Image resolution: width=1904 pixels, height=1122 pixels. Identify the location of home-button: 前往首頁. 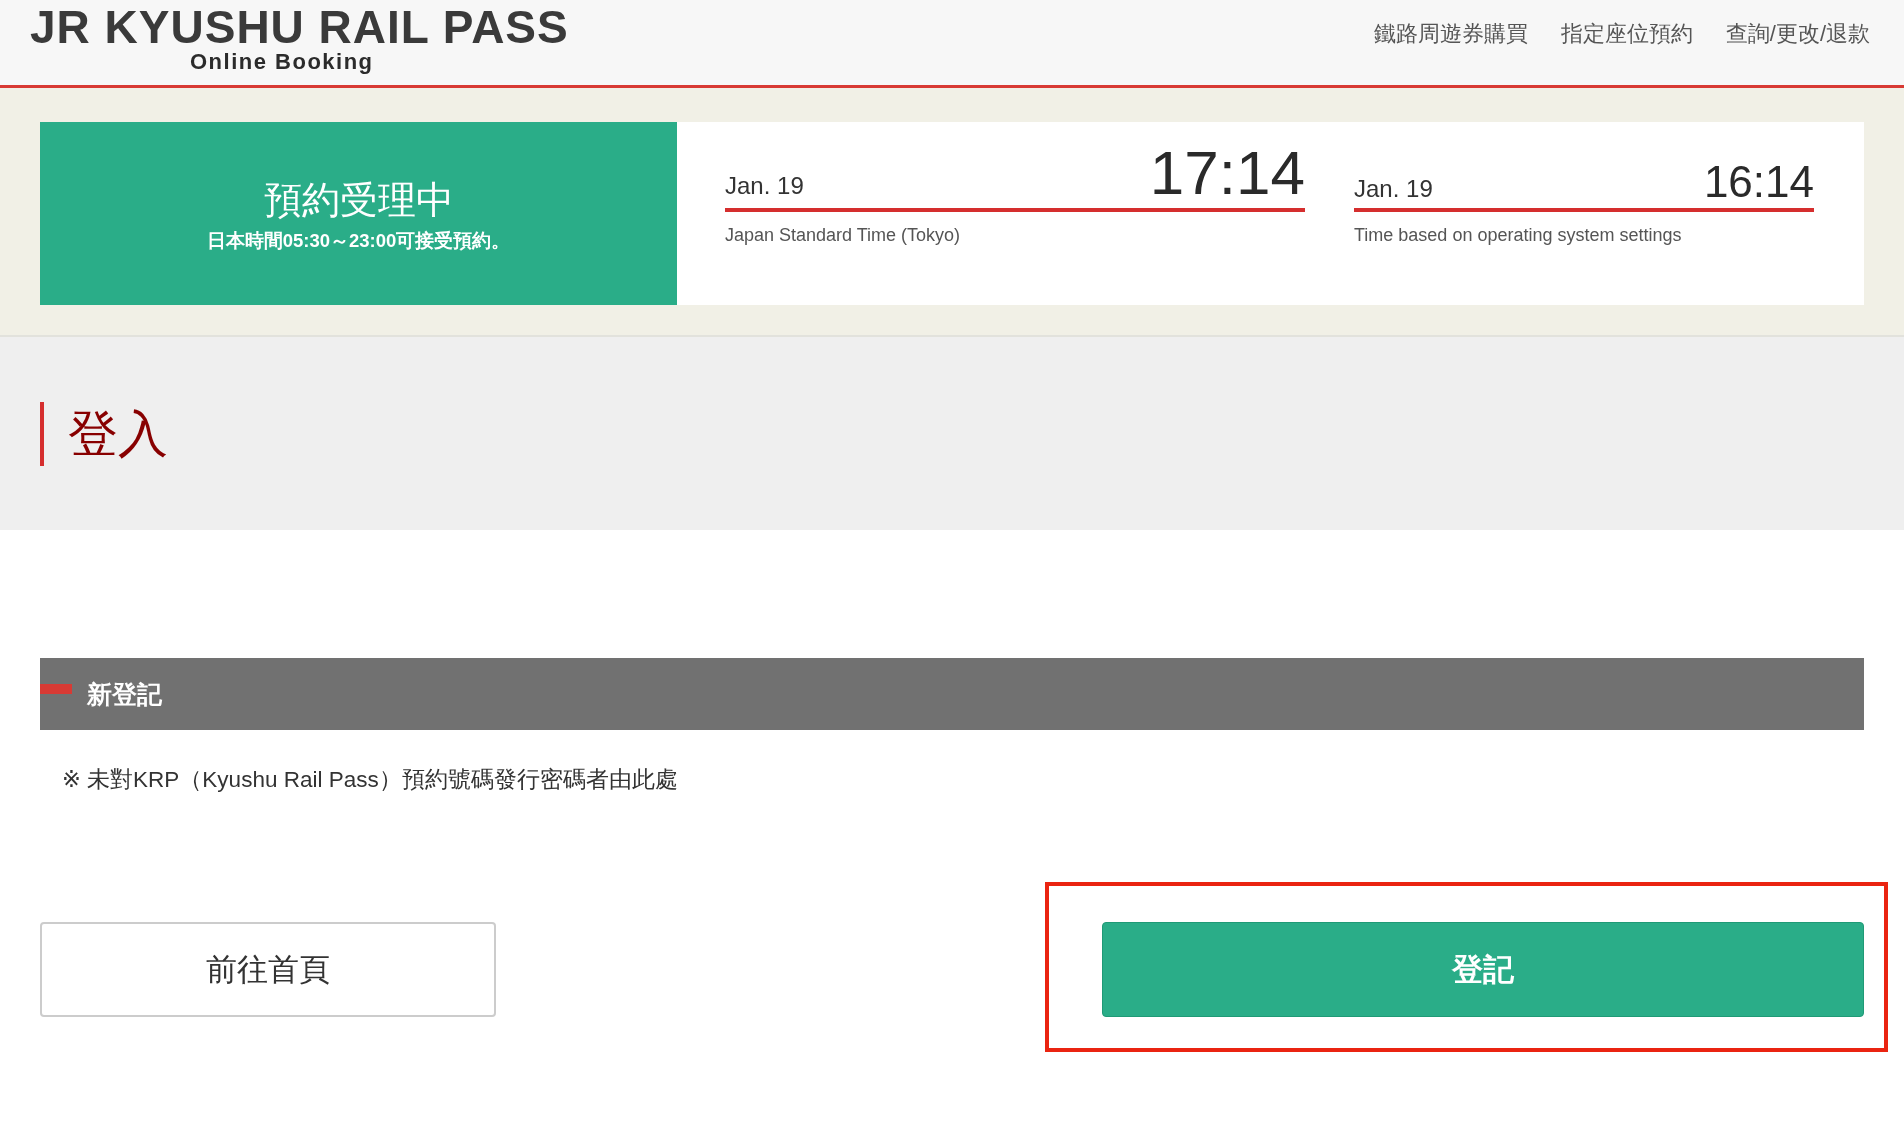
(268, 969).